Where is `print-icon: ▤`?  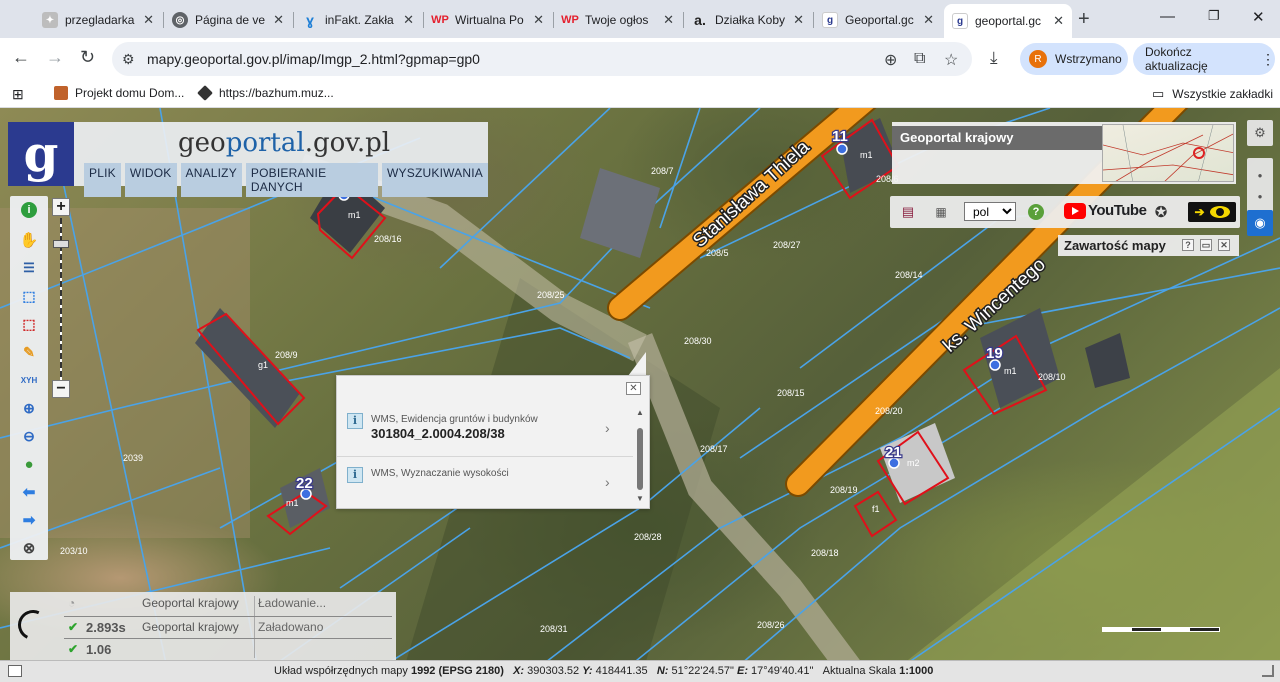
print-icon: ▤ is located at coordinates (908, 212).